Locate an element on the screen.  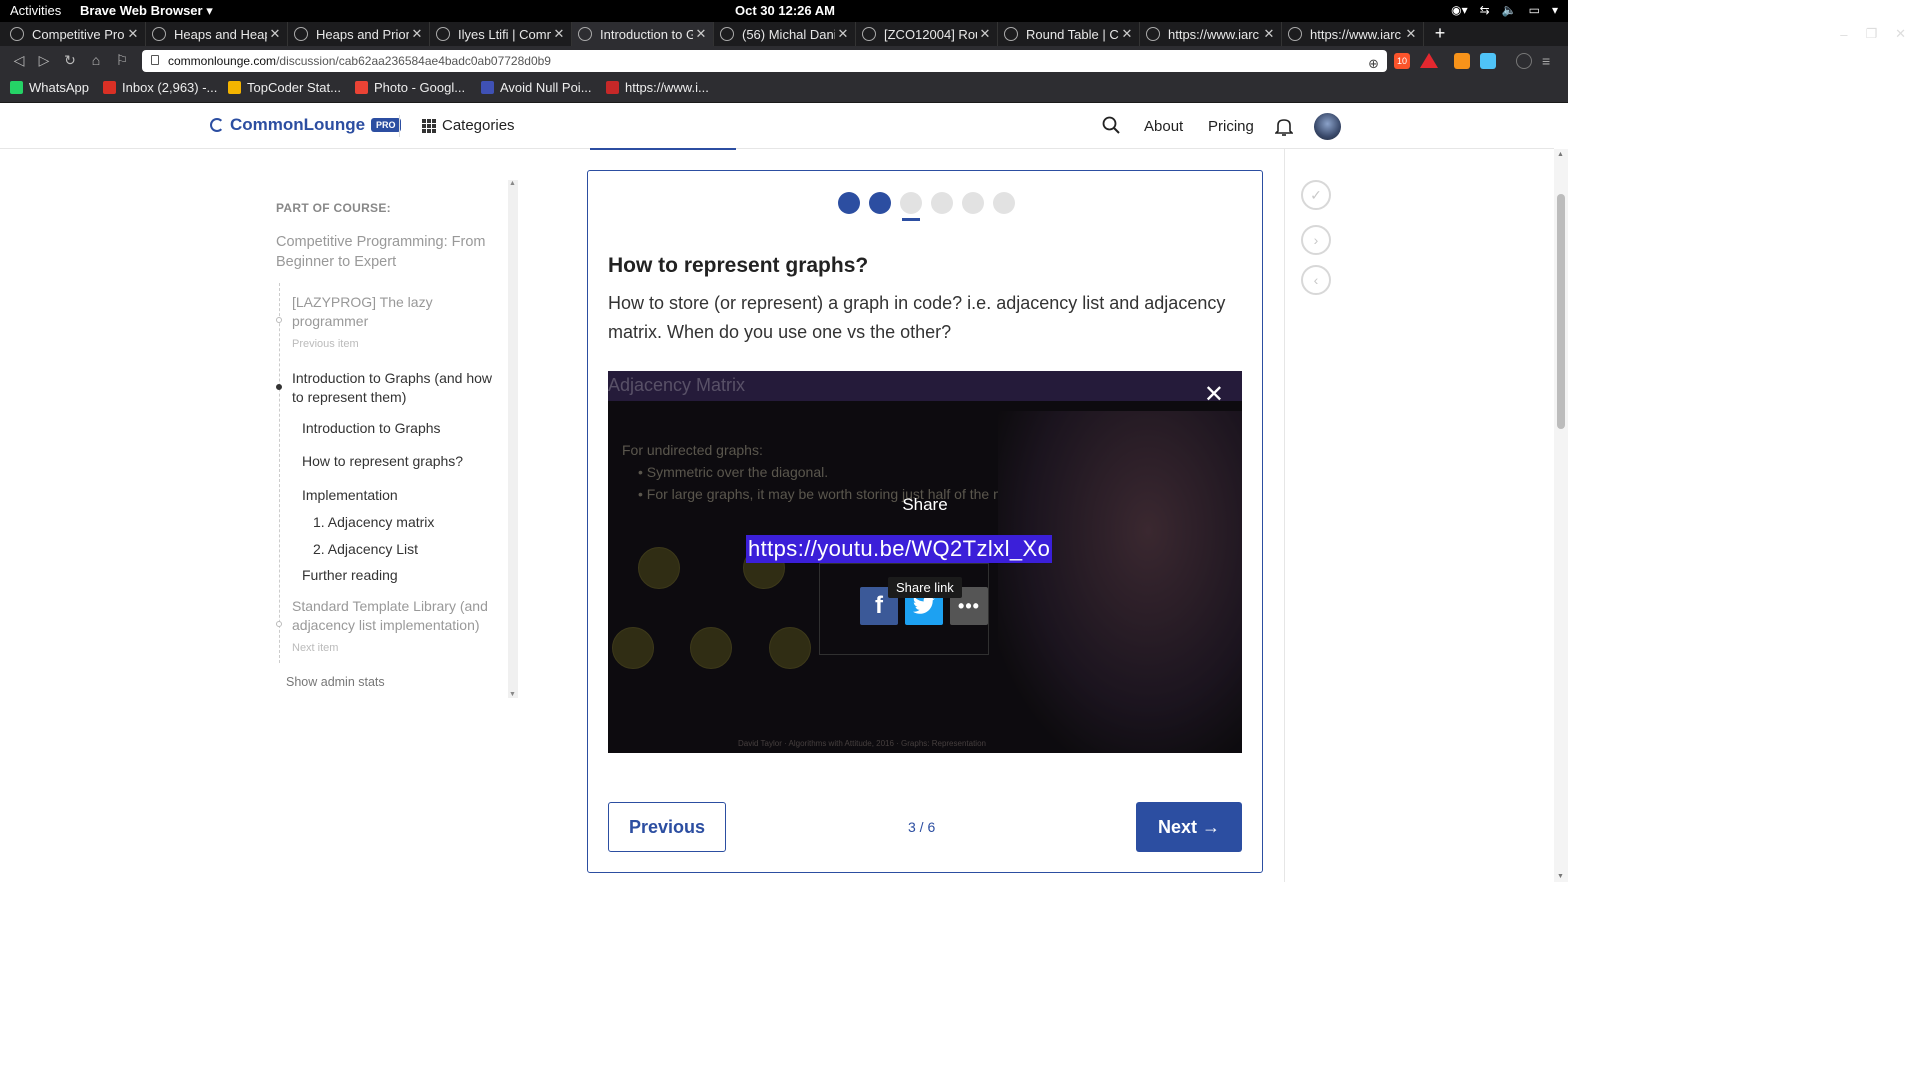
mark-complete-icon: ✓ is located at coordinates (1316, 195).